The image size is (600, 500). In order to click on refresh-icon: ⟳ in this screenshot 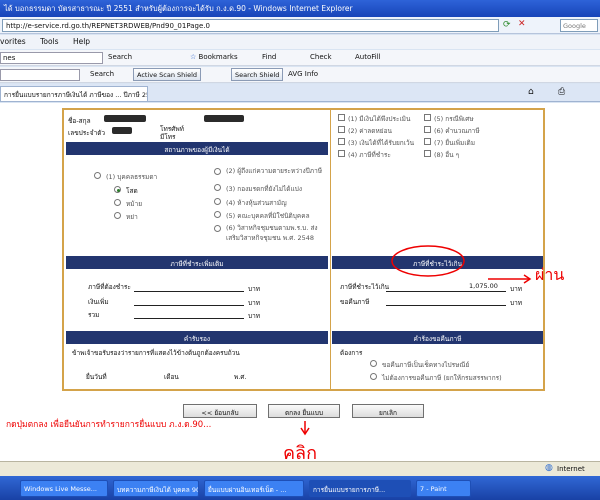, I will do `click(507, 25)`.